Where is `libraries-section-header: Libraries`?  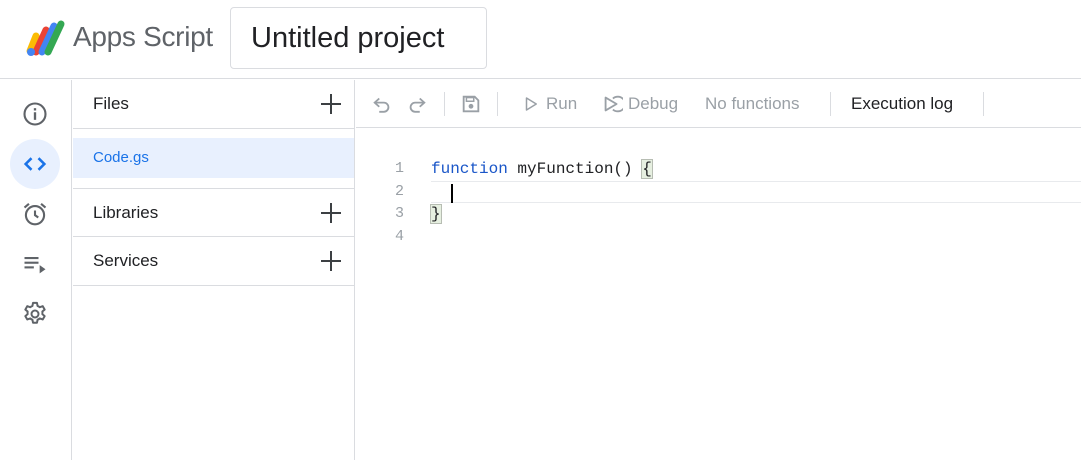
libraries-section-header: Libraries is located at coordinates (214, 212).